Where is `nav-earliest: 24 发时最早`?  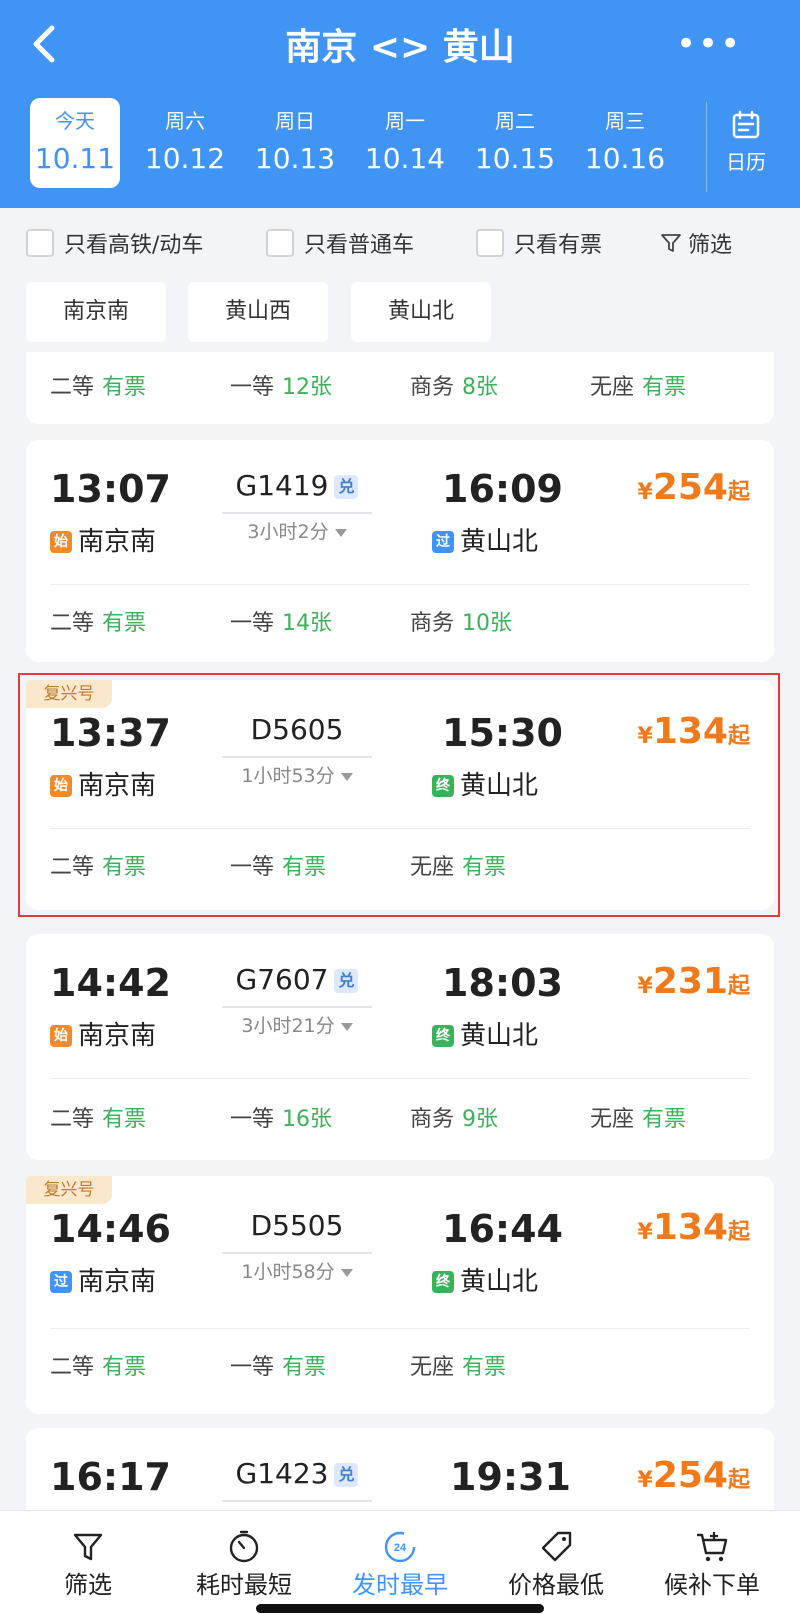 nav-earliest: 24 发时最早 is located at coordinates (400, 1562).